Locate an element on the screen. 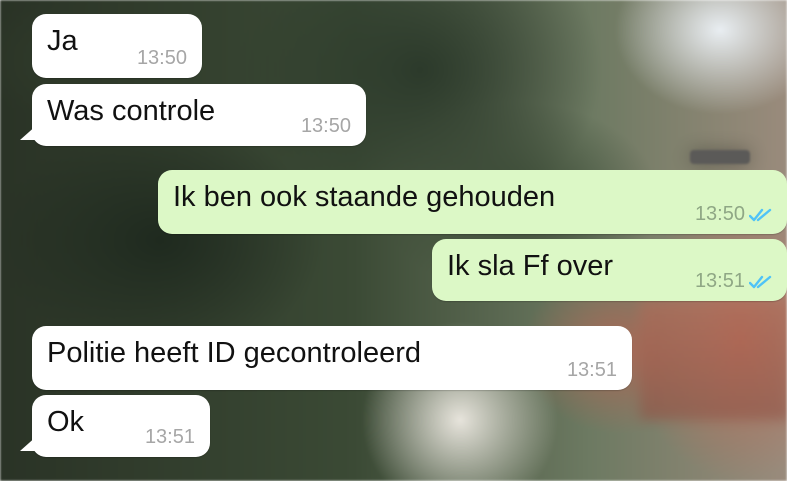 Image resolution: width=787 pixels, height=481 pixels. message-meta: 13:51 is located at coordinates (735, 281).